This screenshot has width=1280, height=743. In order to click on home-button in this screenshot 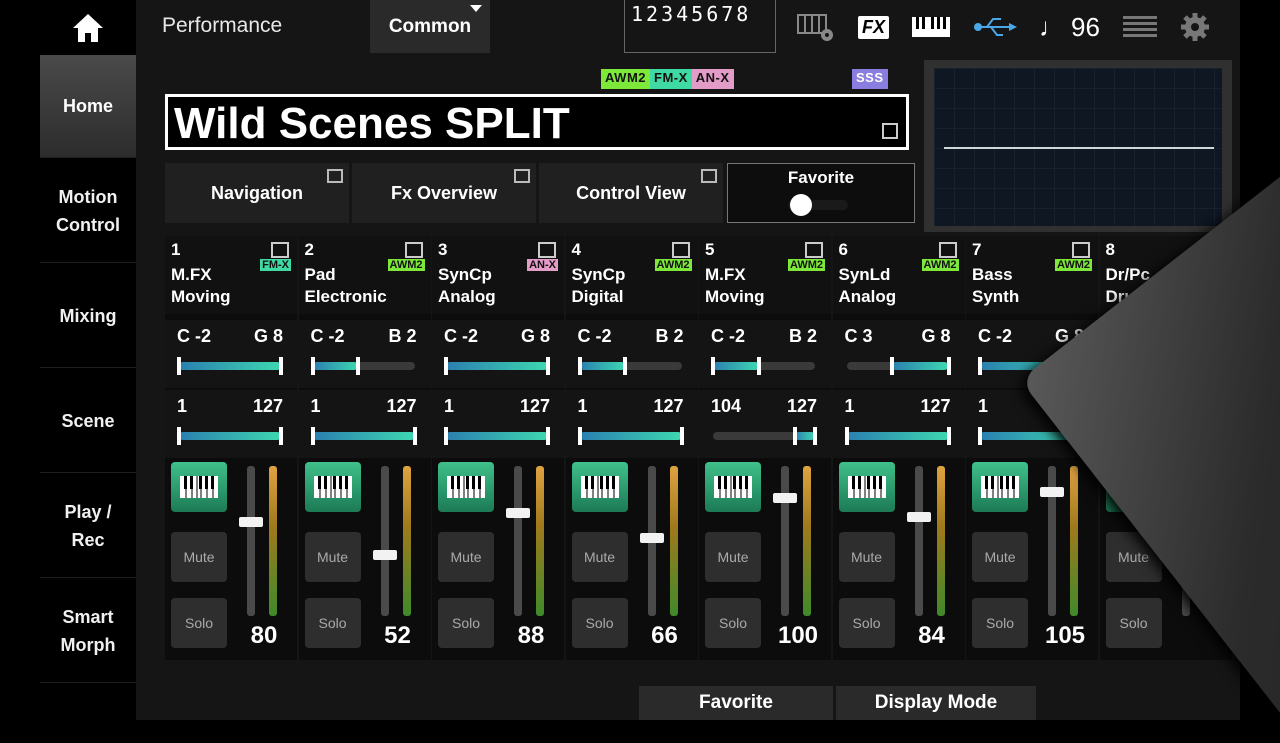, I will do `click(88, 27)`.